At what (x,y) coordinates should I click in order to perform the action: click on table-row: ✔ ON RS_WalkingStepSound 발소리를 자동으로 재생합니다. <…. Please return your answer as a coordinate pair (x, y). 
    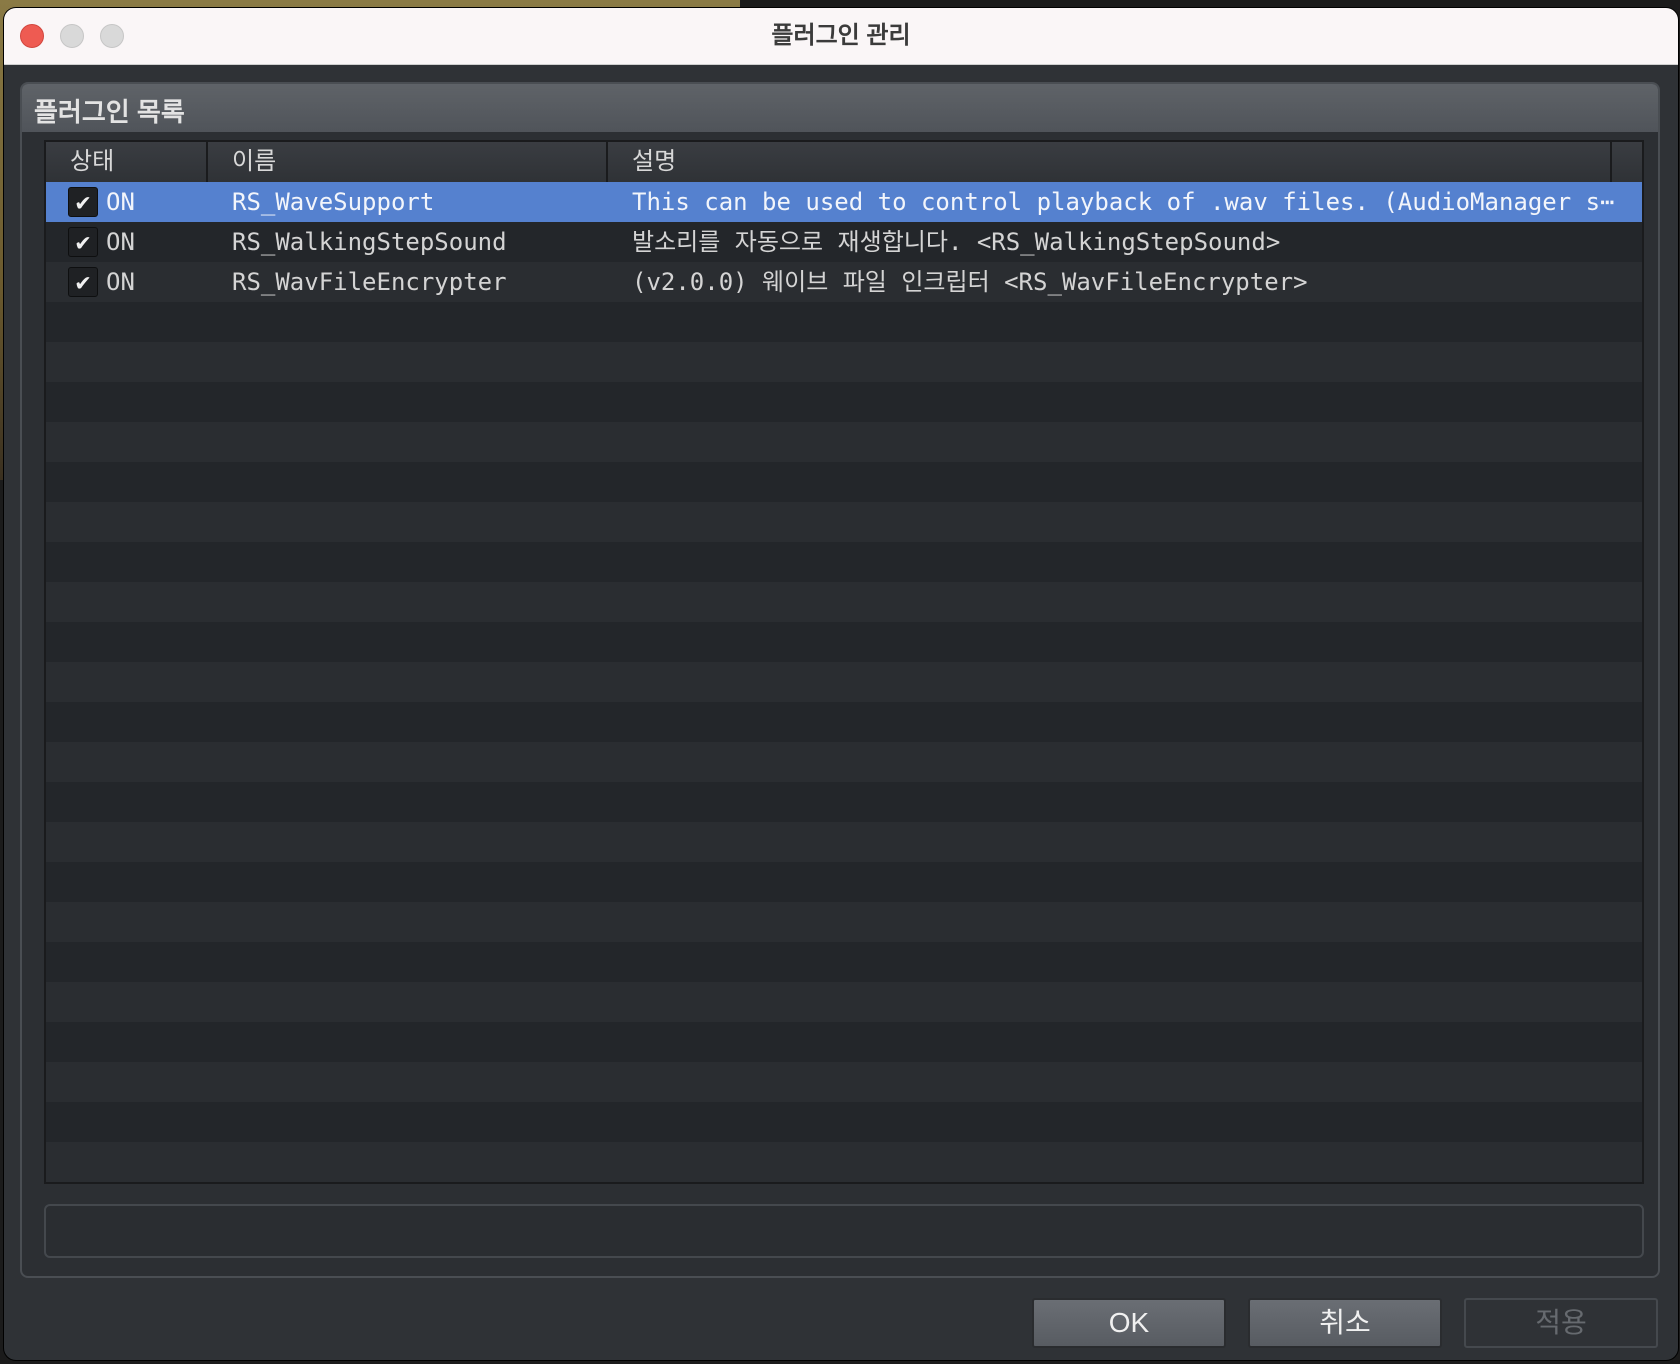
    Looking at the image, I should click on (844, 242).